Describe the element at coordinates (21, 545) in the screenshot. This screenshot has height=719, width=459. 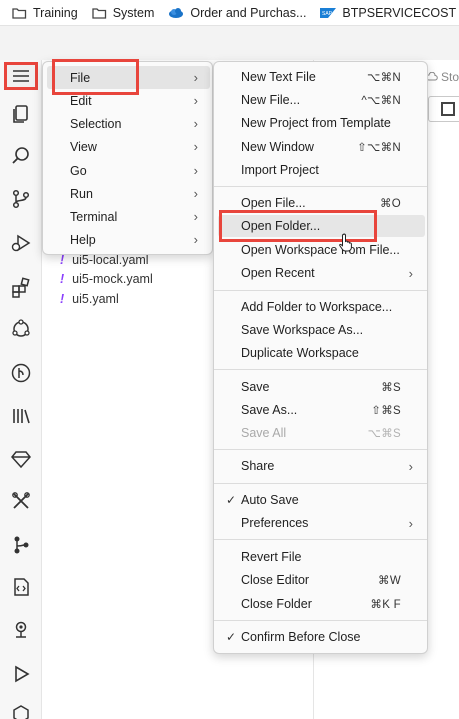
I see `connector-icon` at that location.